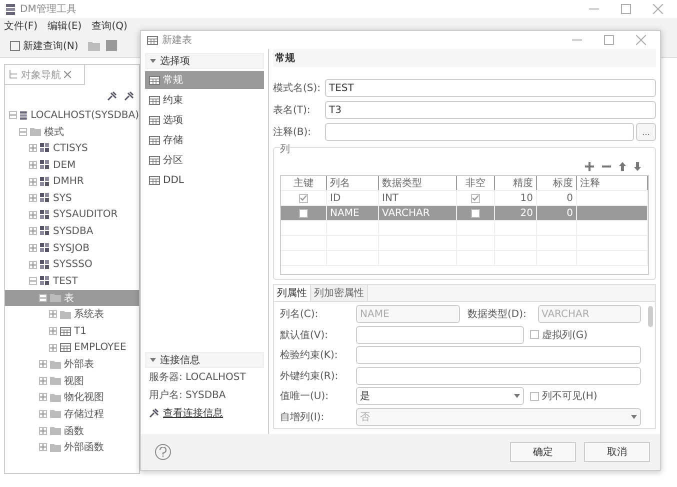 This screenshot has width=677, height=487. Describe the element at coordinates (617, 452) in the screenshot. I see `dialog-button: 取消` at that location.